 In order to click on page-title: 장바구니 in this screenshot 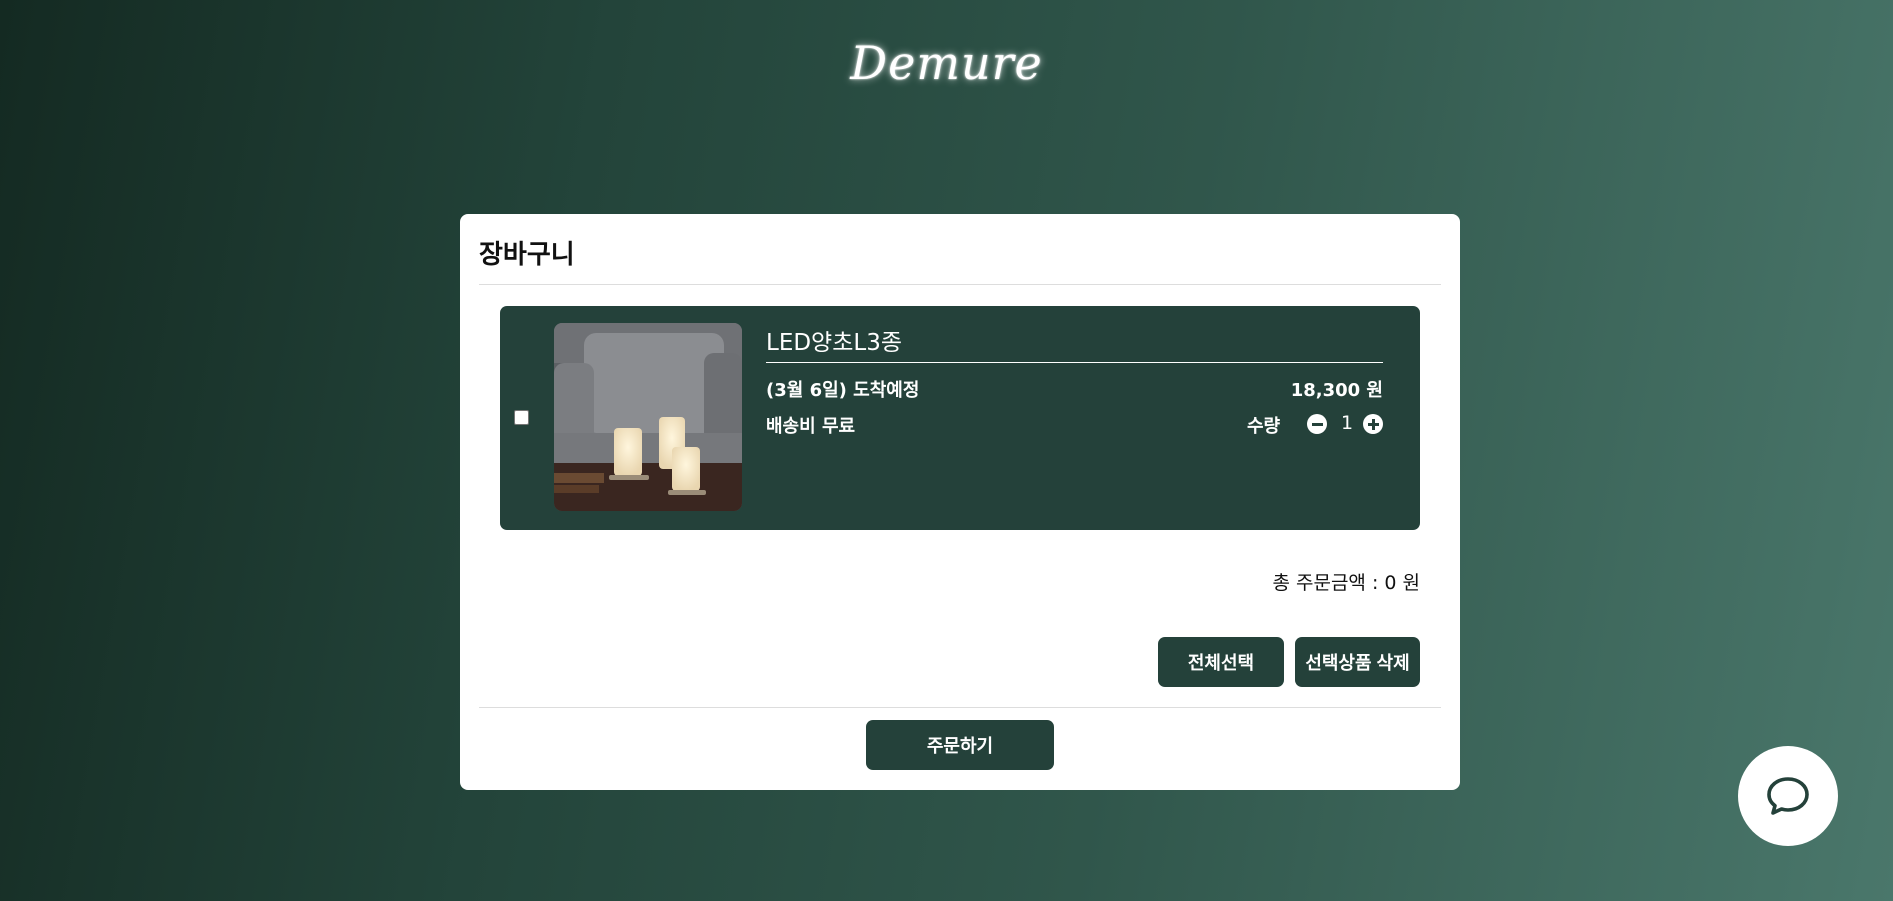, I will do `click(527, 255)`.